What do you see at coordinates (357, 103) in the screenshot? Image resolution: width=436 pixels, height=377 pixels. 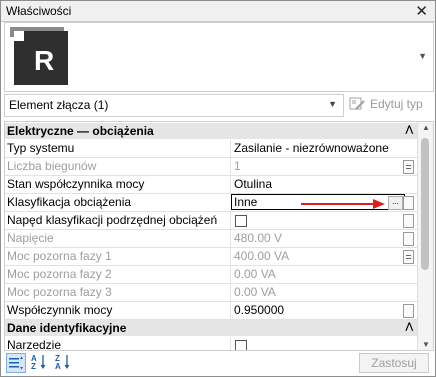 I see `edit-type-icon` at bounding box center [357, 103].